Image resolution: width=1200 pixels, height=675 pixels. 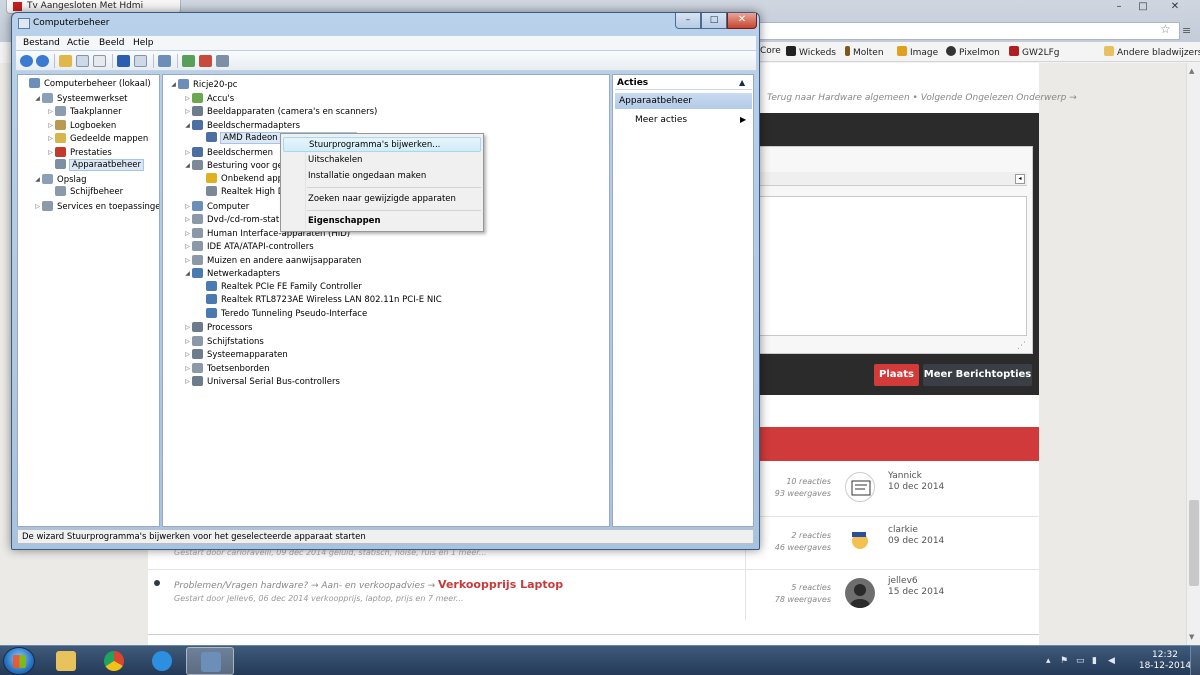 What do you see at coordinates (228, 152) in the screenshot?
I see `device-tree-item: ▷ Beeldschermen` at bounding box center [228, 152].